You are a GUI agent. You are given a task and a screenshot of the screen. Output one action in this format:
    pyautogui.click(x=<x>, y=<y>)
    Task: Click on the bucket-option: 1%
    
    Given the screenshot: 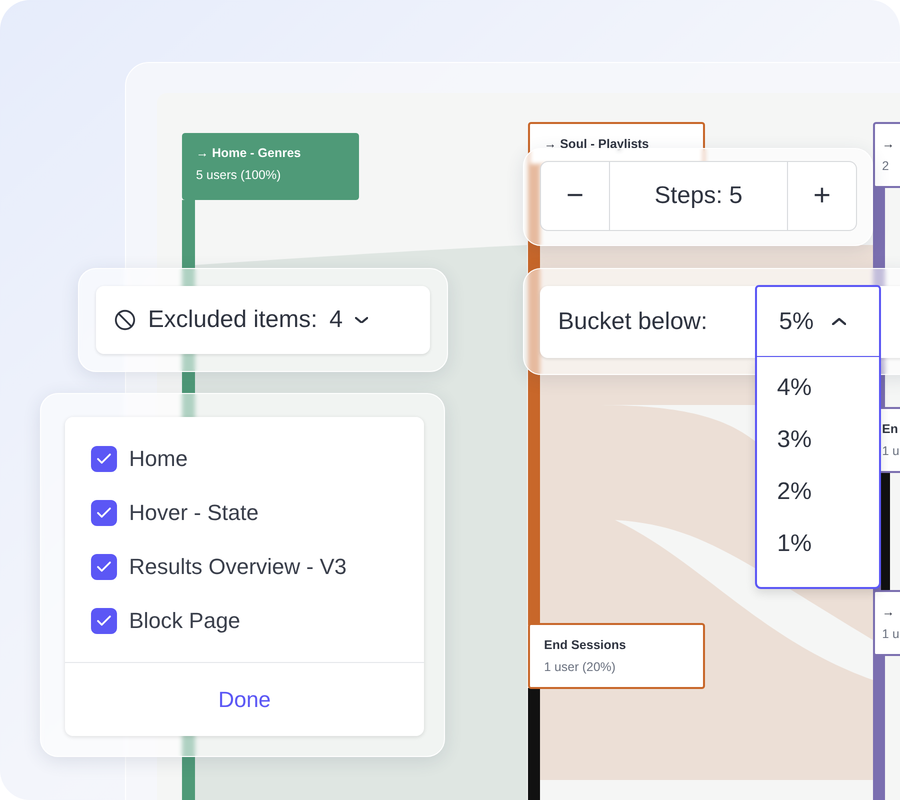 What is the action you would take?
    pyautogui.click(x=818, y=544)
    